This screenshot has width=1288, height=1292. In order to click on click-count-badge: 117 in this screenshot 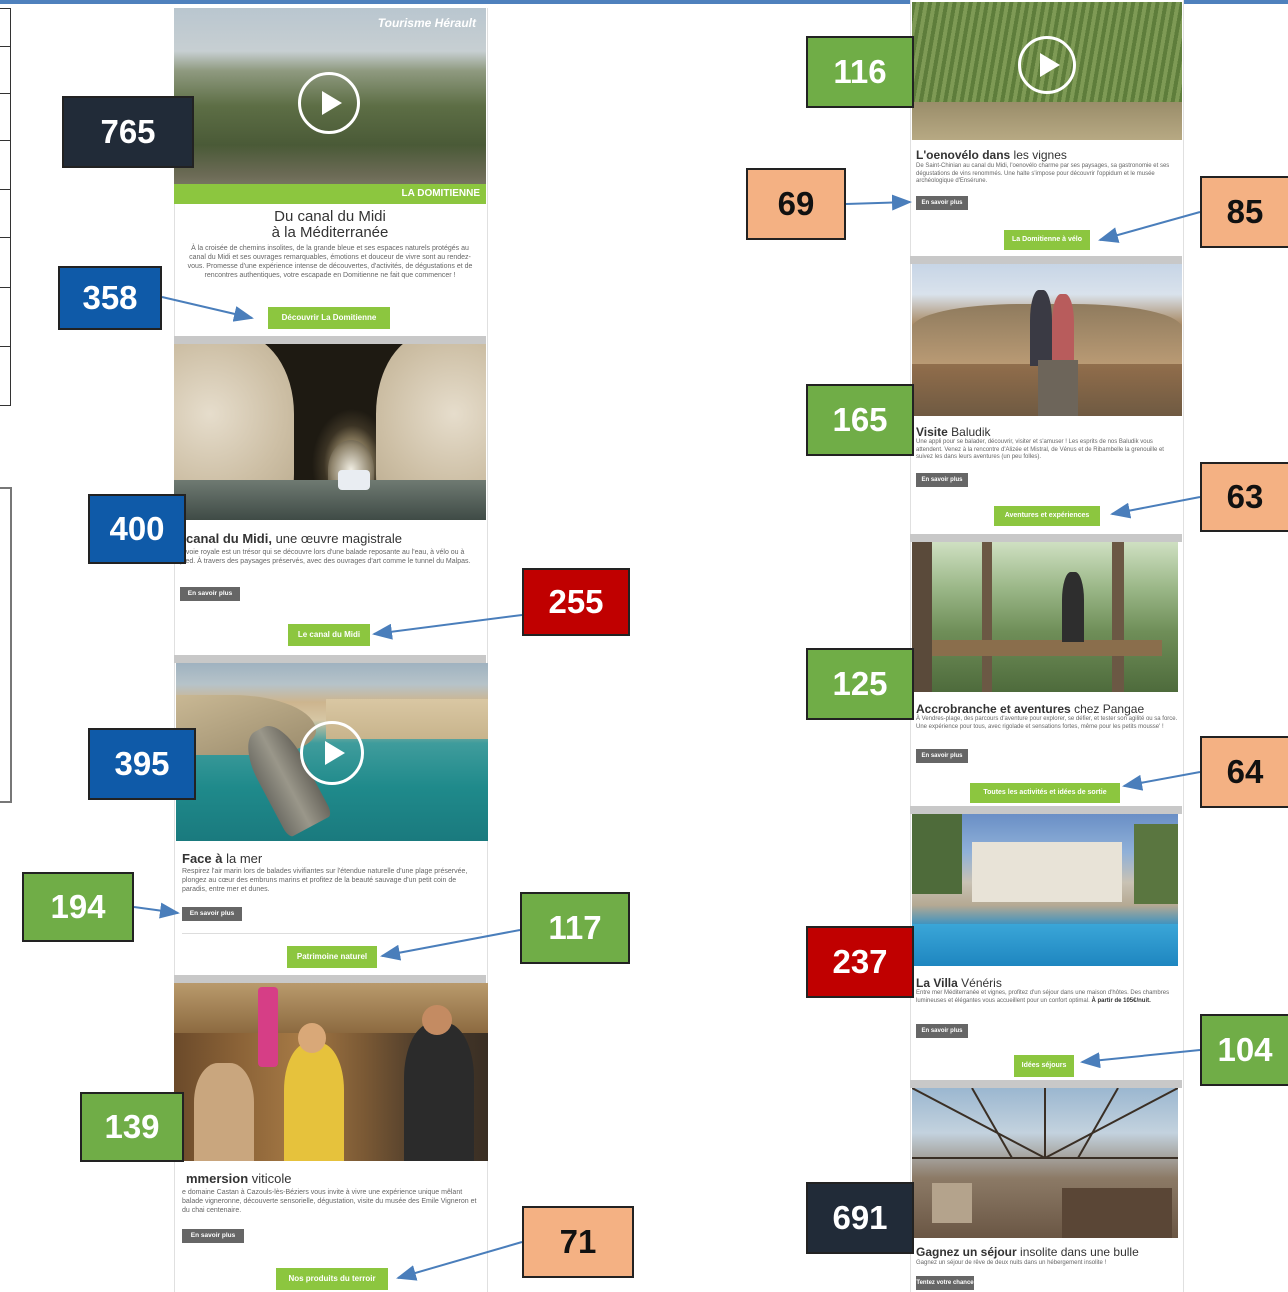, I will do `click(575, 928)`.